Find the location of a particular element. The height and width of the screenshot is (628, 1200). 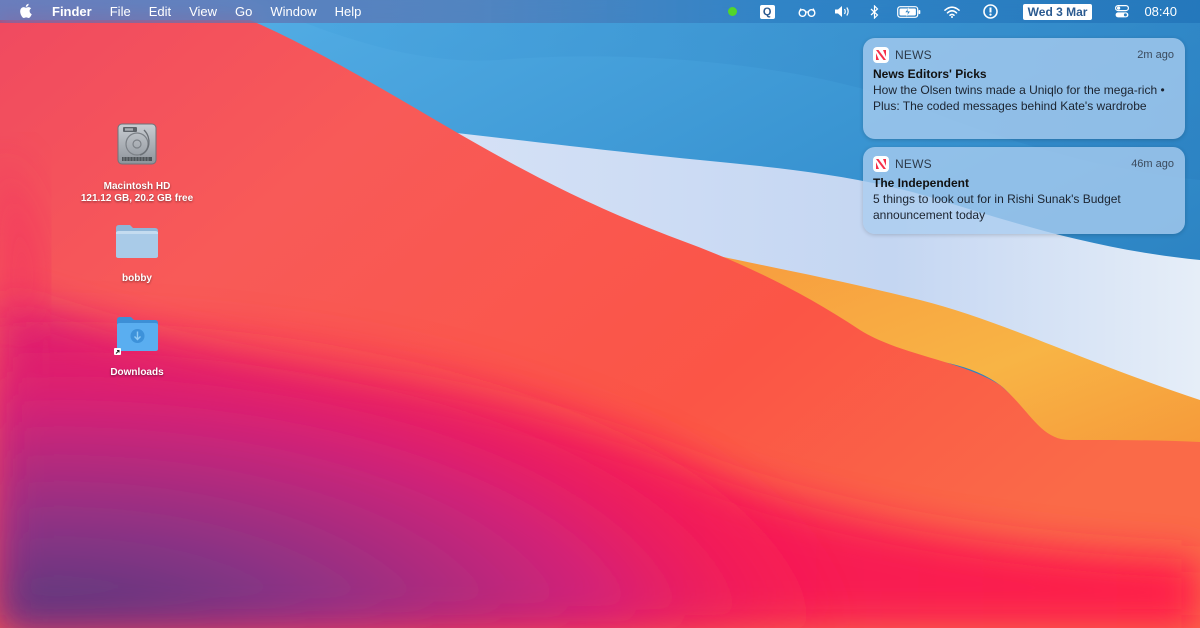

notification-header: NEWS 2m ago is located at coordinates (1023, 55).